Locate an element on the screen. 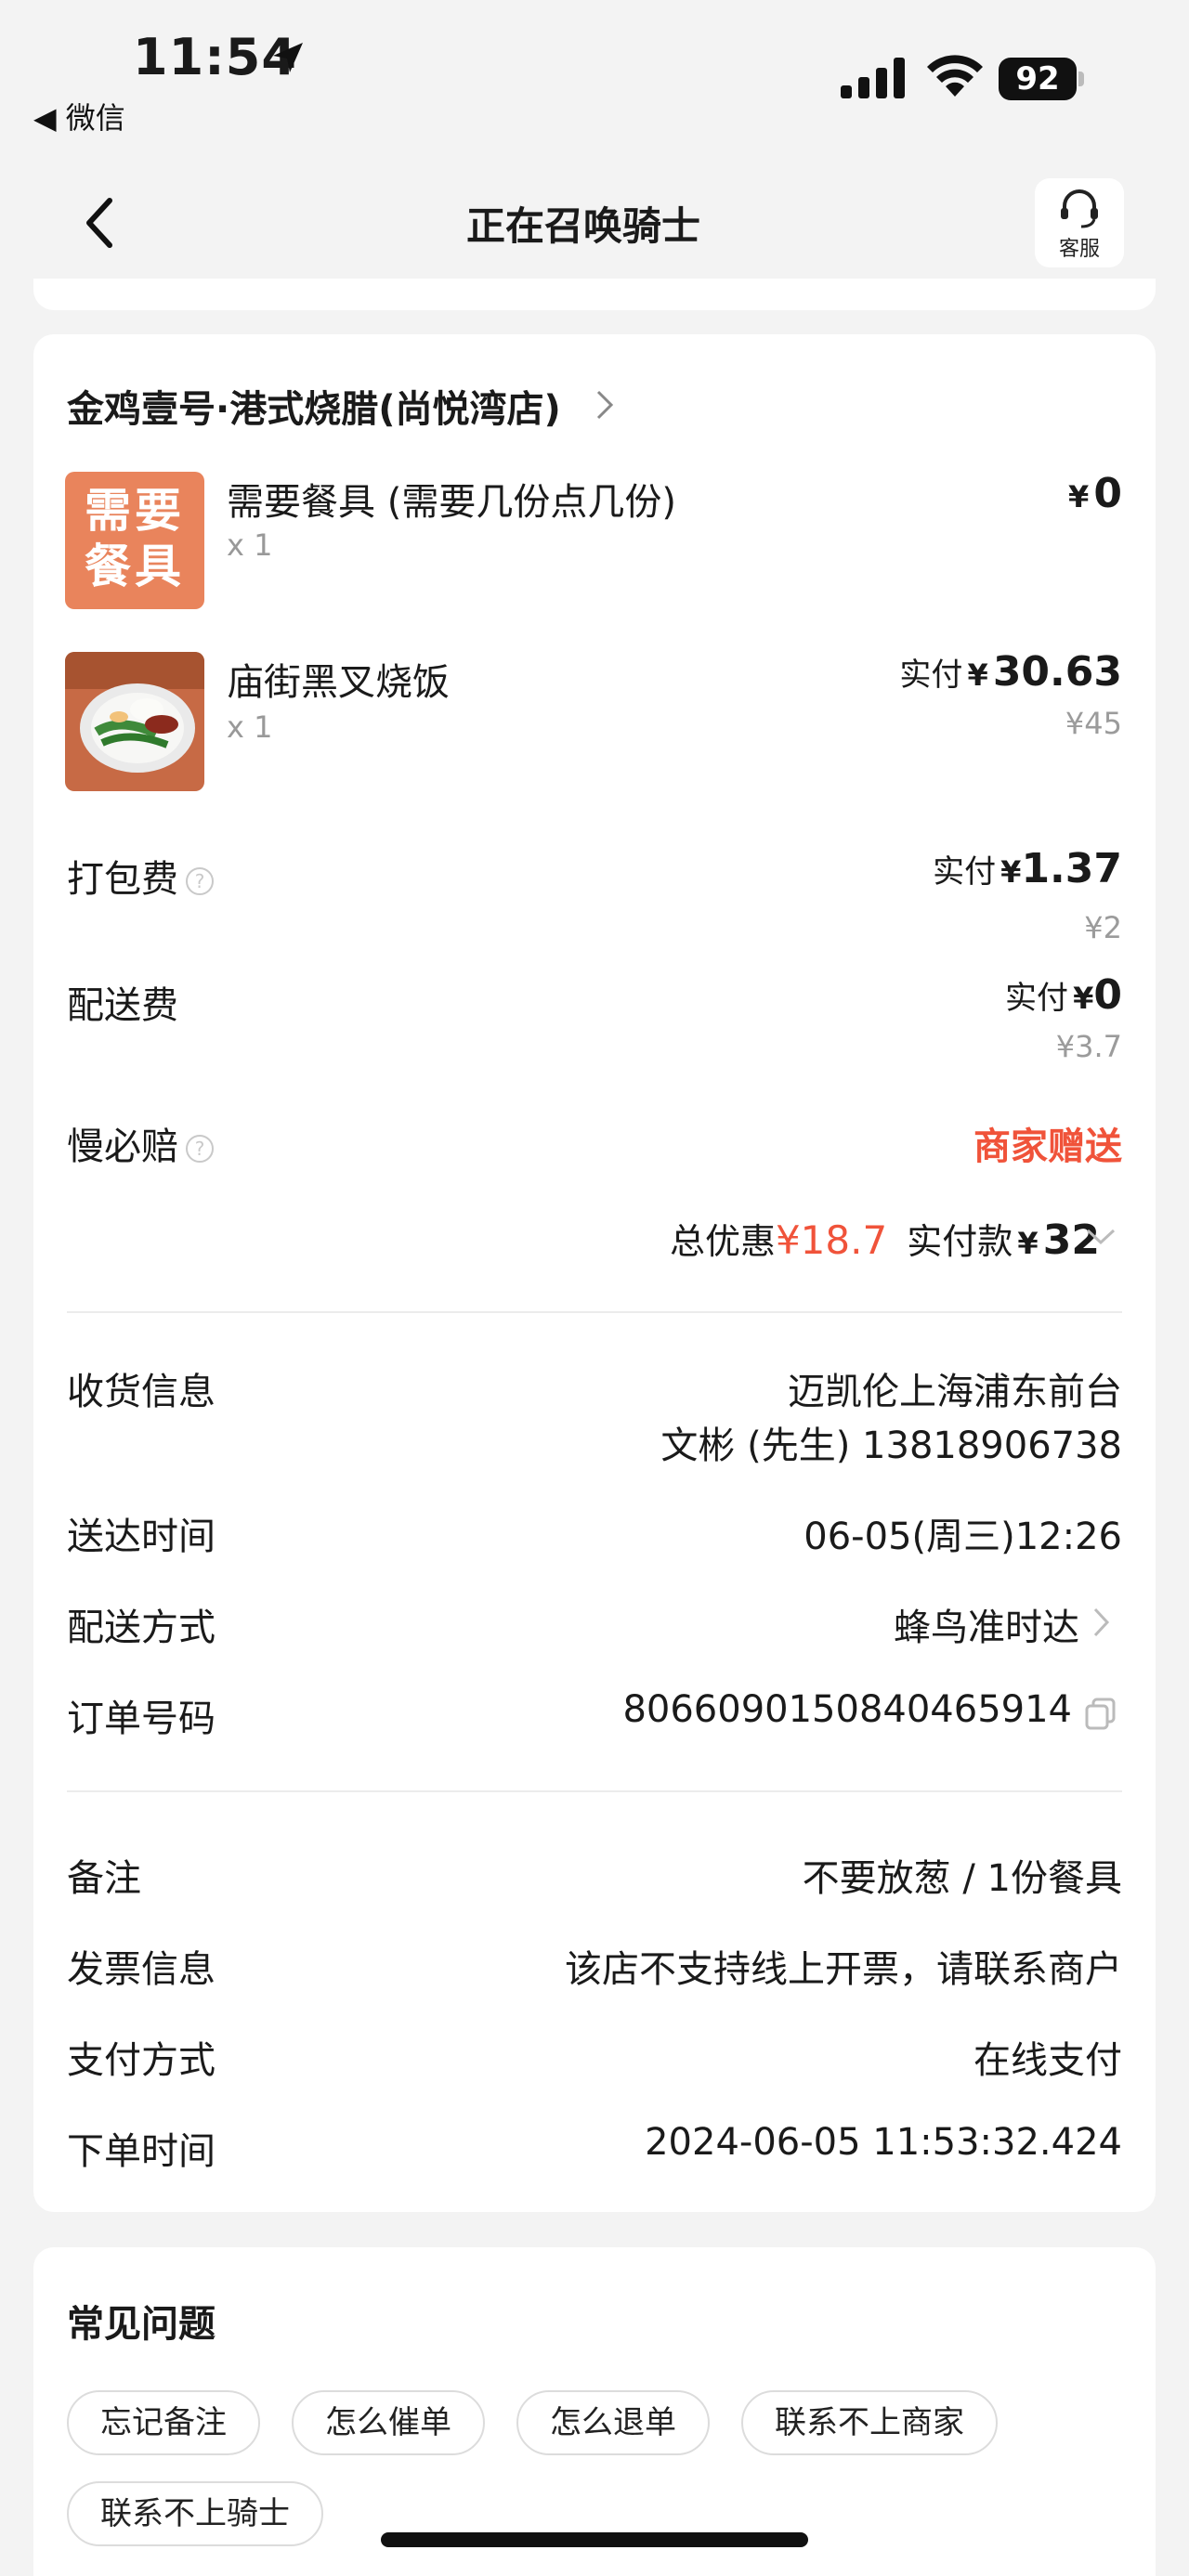 The width and height of the screenshot is (1189, 2576). faq-title: 常见问题 is located at coordinates (141, 2324).